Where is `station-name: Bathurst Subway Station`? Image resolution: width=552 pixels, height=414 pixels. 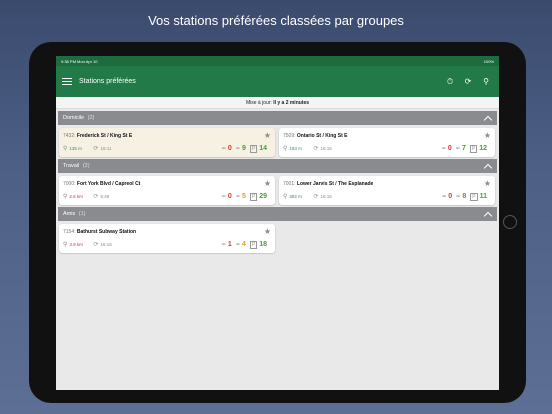
station-name: Bathurst Subway Station is located at coordinates (106, 232).